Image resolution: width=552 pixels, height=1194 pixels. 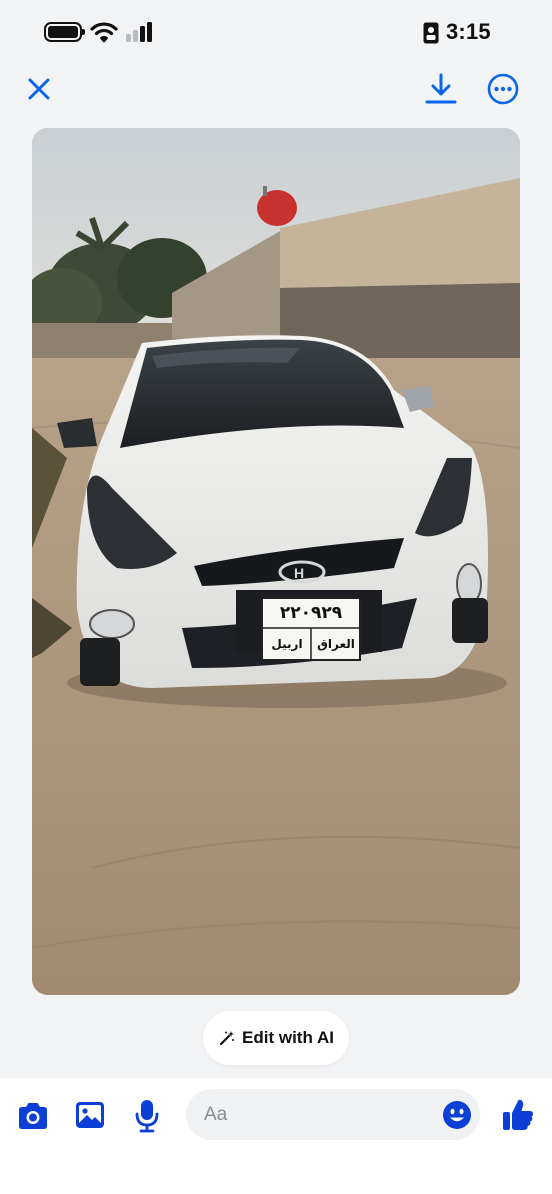 What do you see at coordinates (457, 1115) in the screenshot?
I see `emoji-icon` at bounding box center [457, 1115].